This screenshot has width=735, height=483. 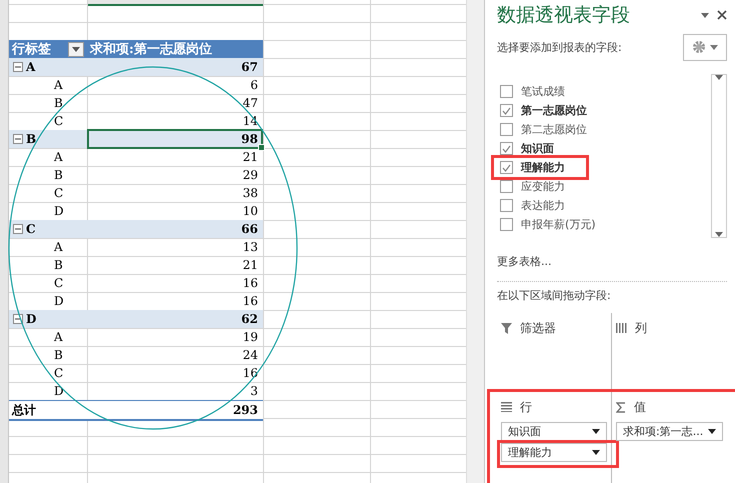 What do you see at coordinates (641, 328) in the screenshot?
I see `area-label: 列` at bounding box center [641, 328].